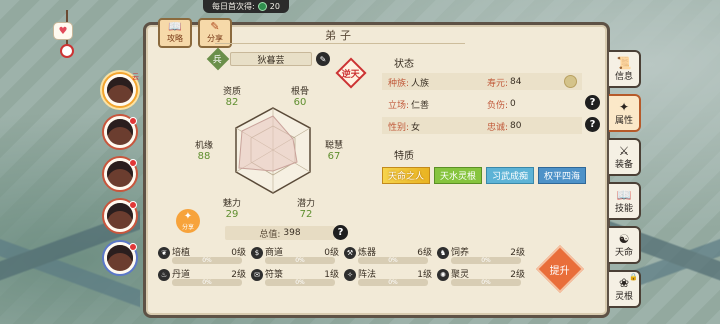 The image size is (720, 324). Describe the element at coordinates (510, 175) in the screenshot. I see `trait-item: 习武成痴` at that location.